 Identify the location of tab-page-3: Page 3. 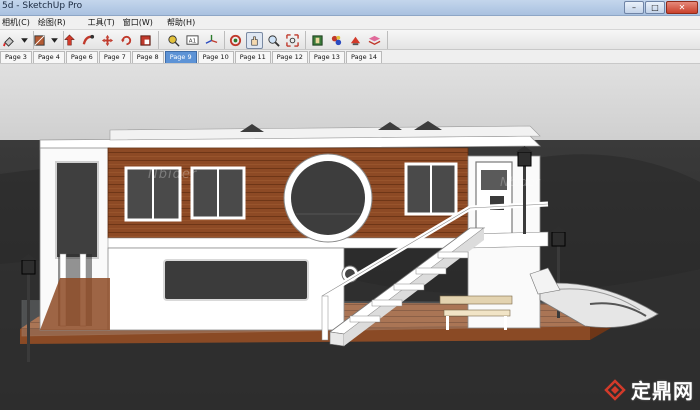
(16, 57).